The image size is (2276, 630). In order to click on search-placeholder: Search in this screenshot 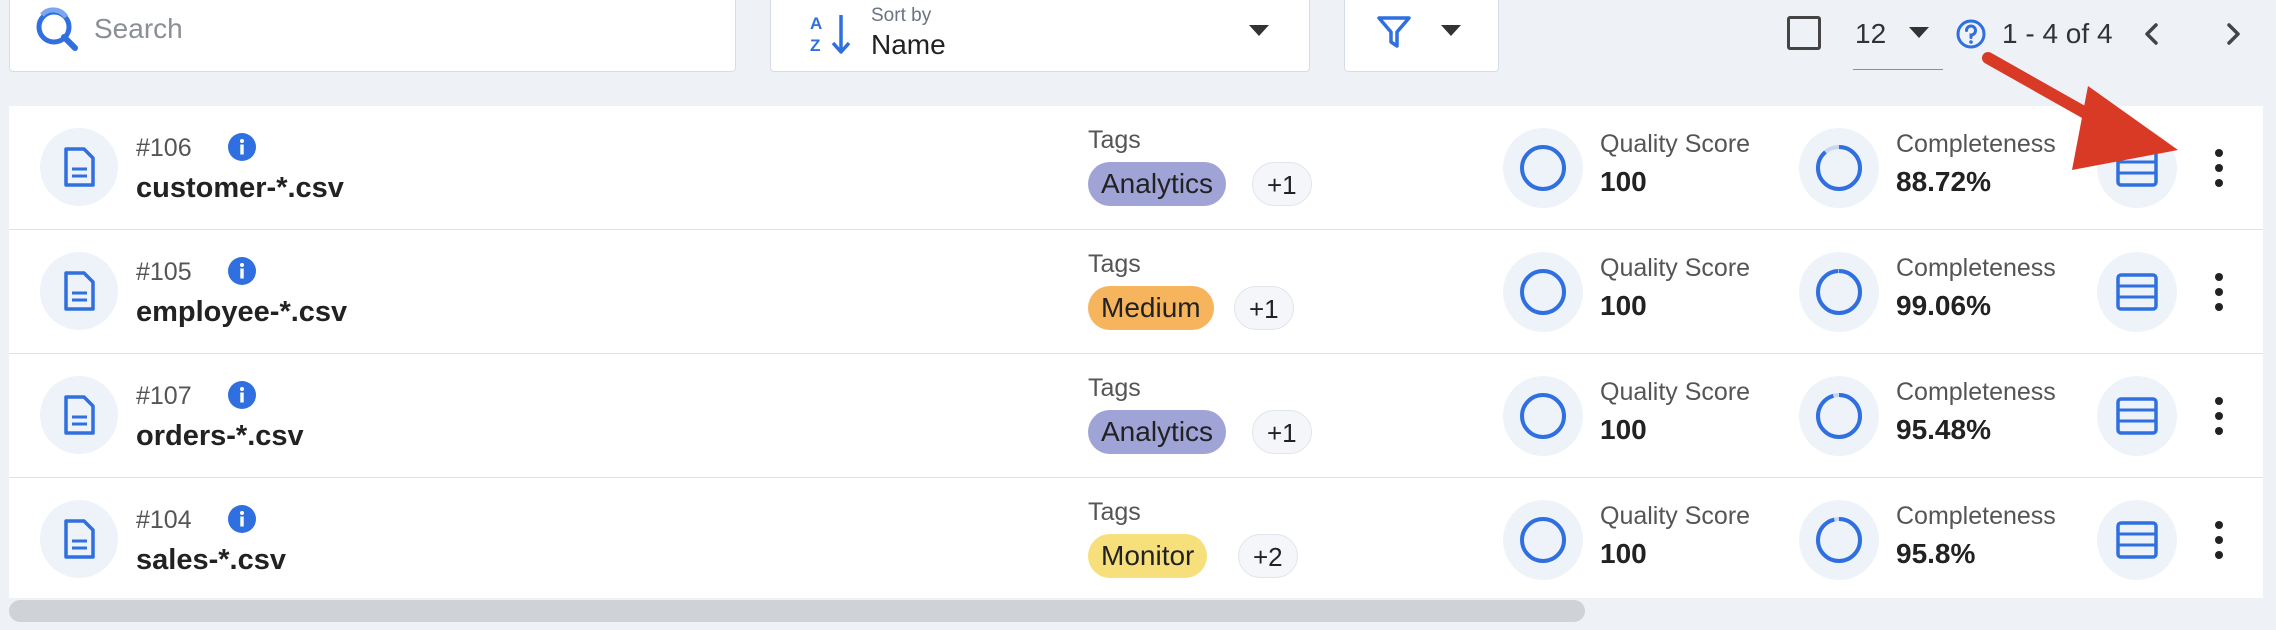, I will do `click(138, 28)`.